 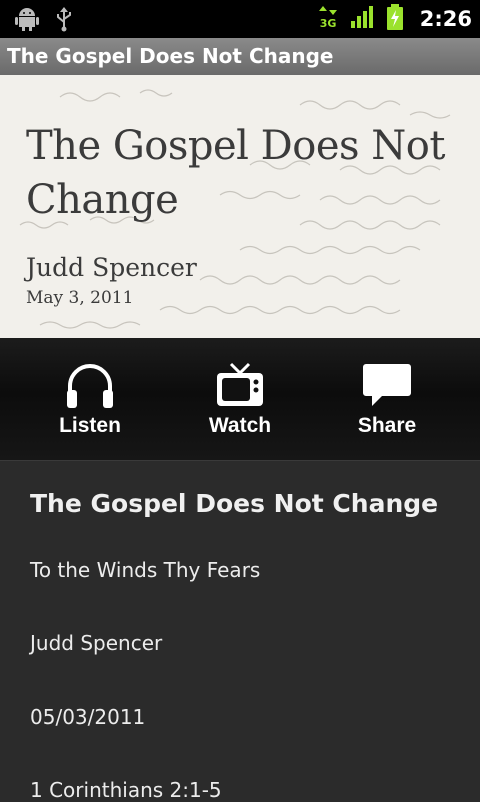 What do you see at coordinates (170, 56) in the screenshot?
I see `app-title: The Gospel Does Not Change` at bounding box center [170, 56].